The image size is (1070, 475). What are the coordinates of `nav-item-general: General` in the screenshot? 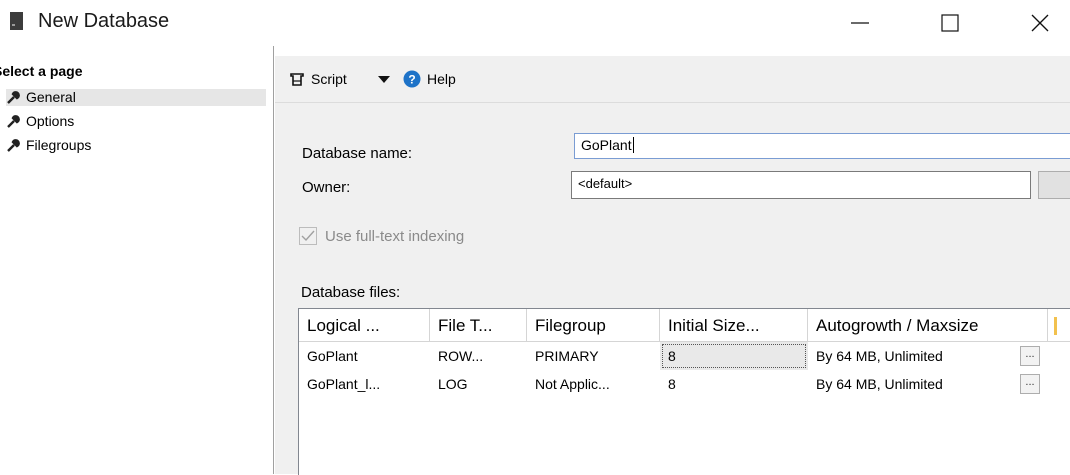 It's located at (136, 97).